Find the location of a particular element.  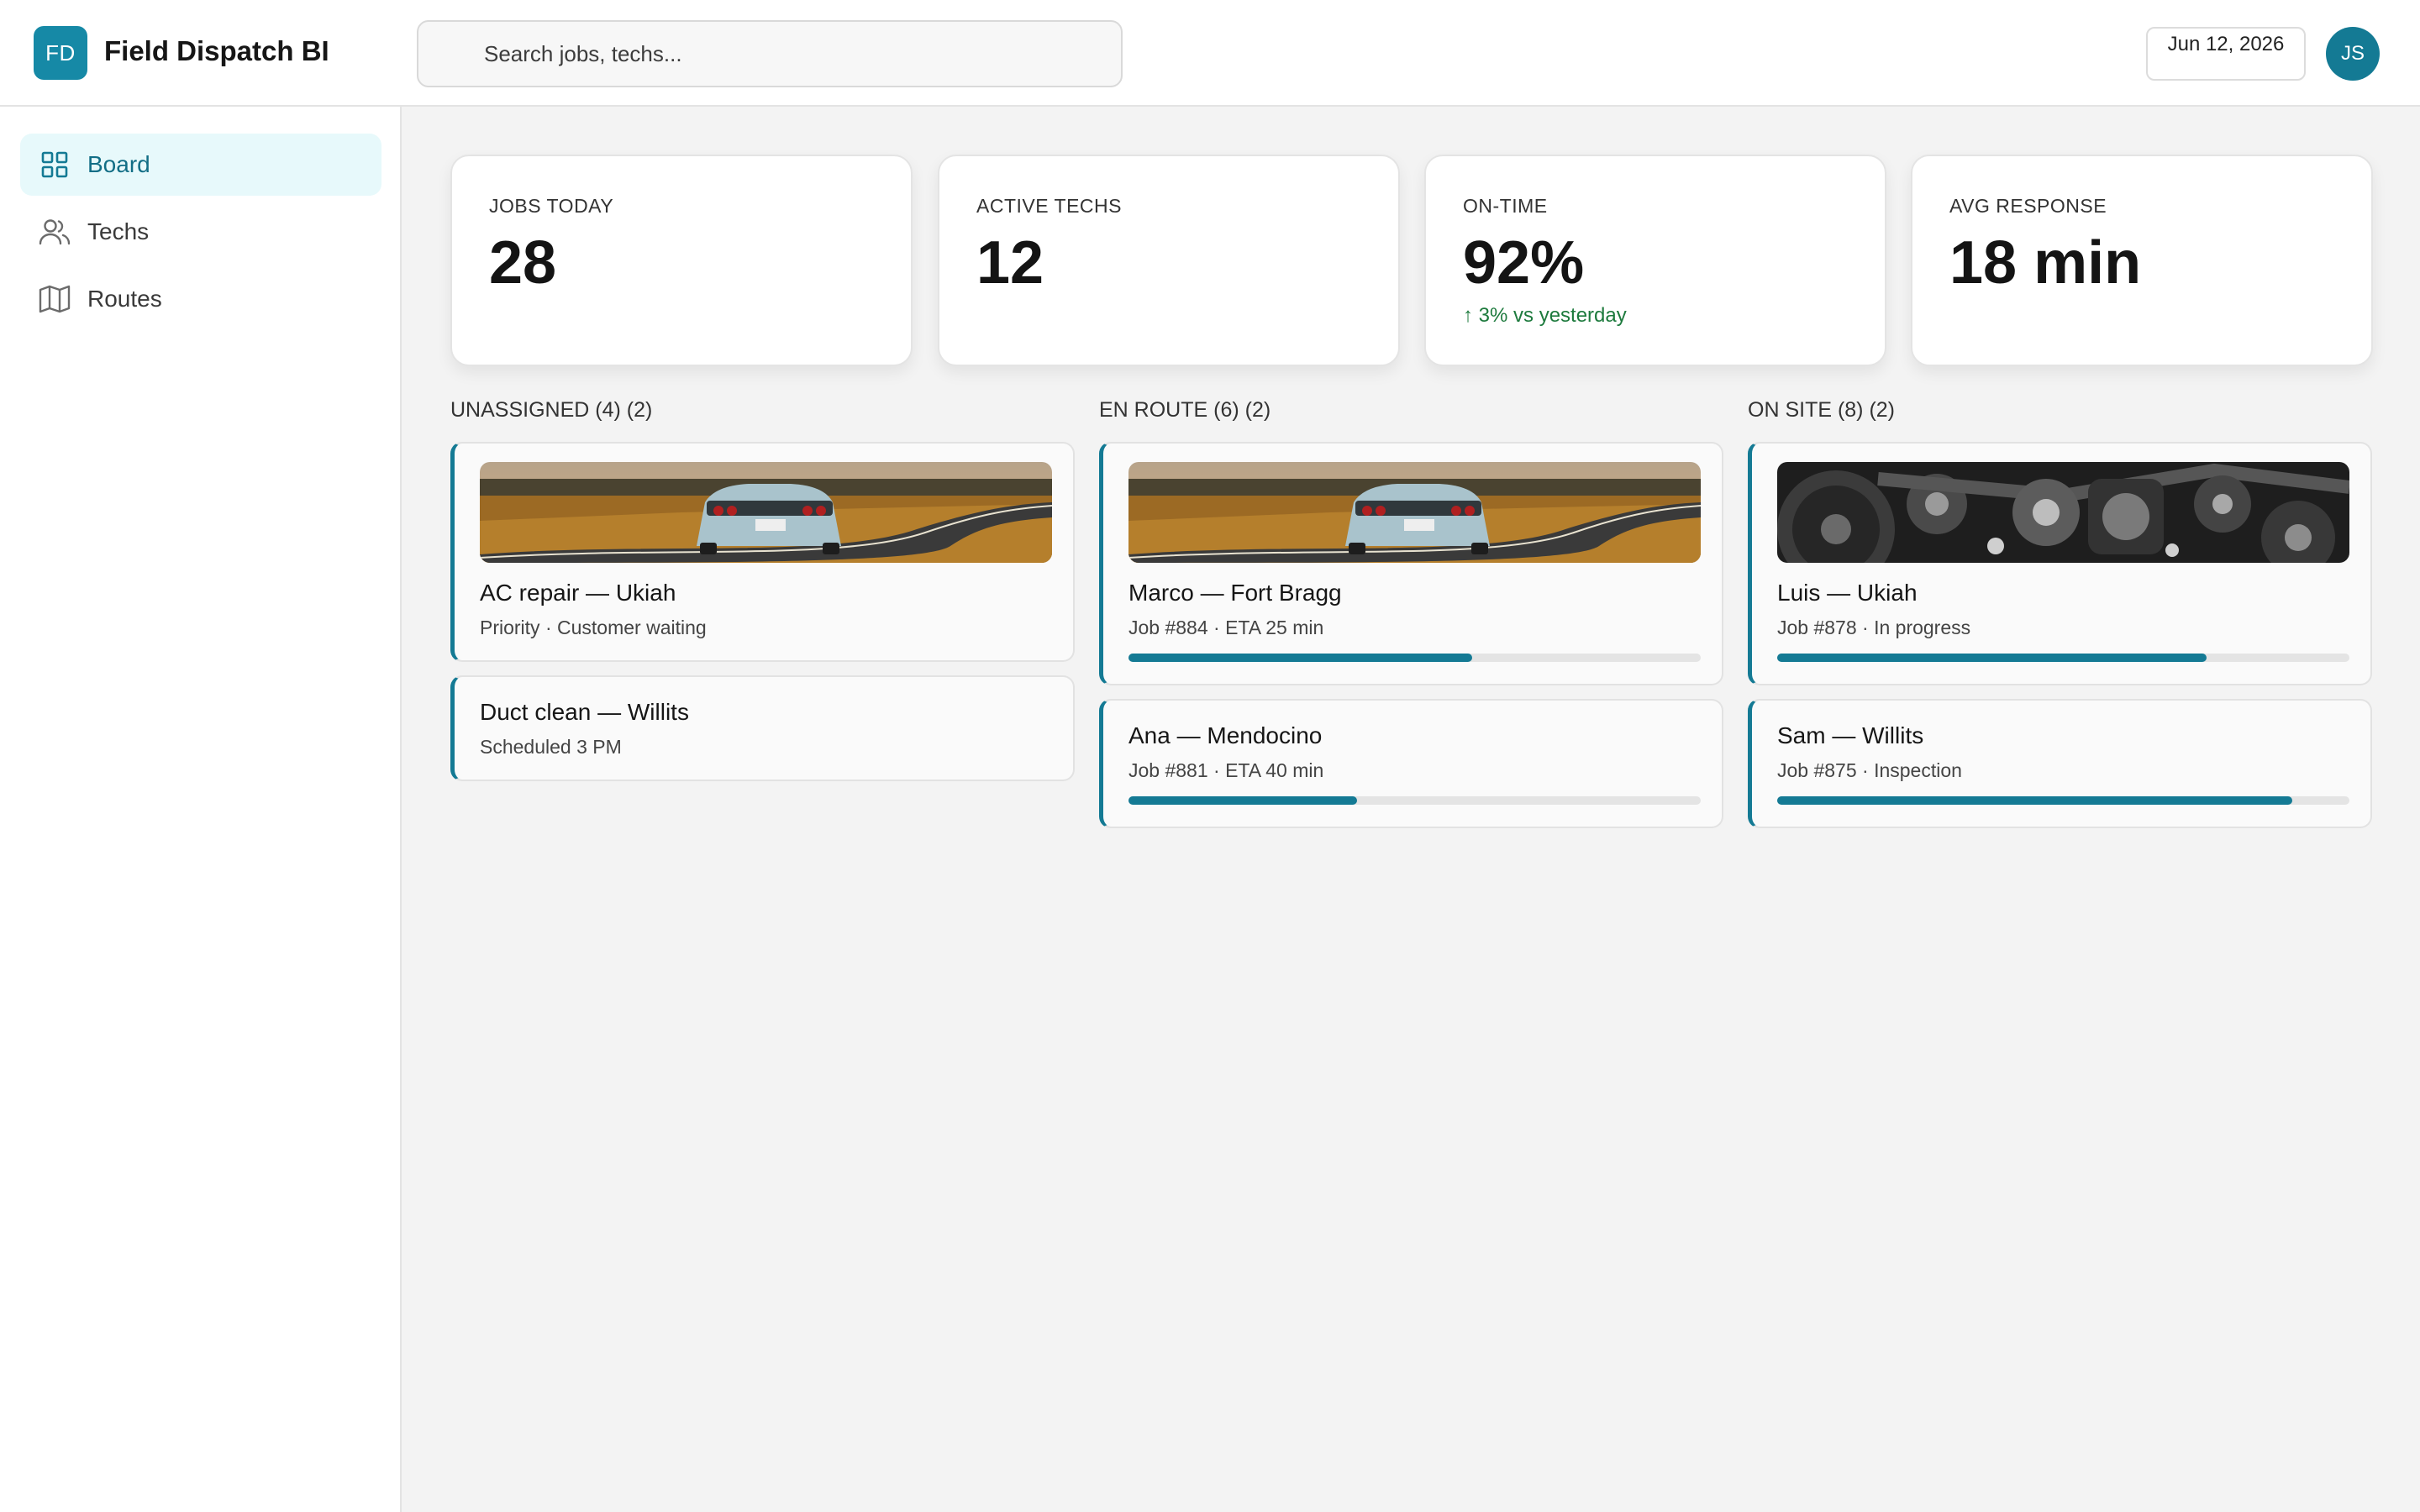

sidebar-item-routes: Routes is located at coordinates (200, 299).